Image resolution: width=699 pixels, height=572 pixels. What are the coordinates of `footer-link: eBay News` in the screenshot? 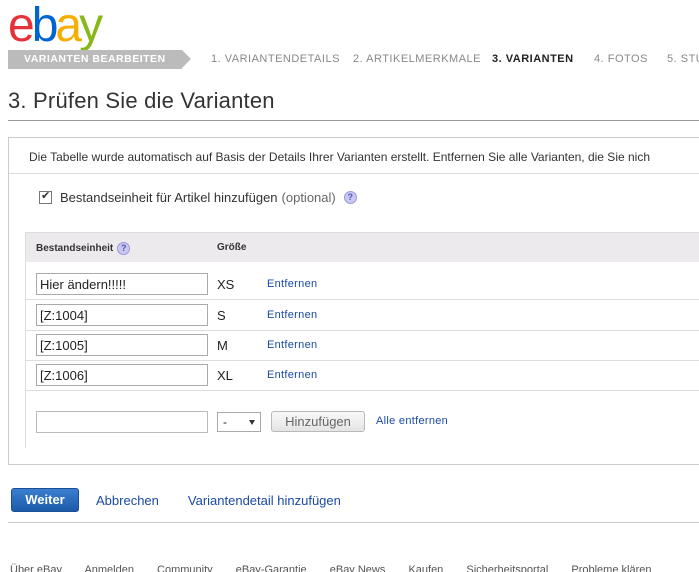 It's located at (358, 568).